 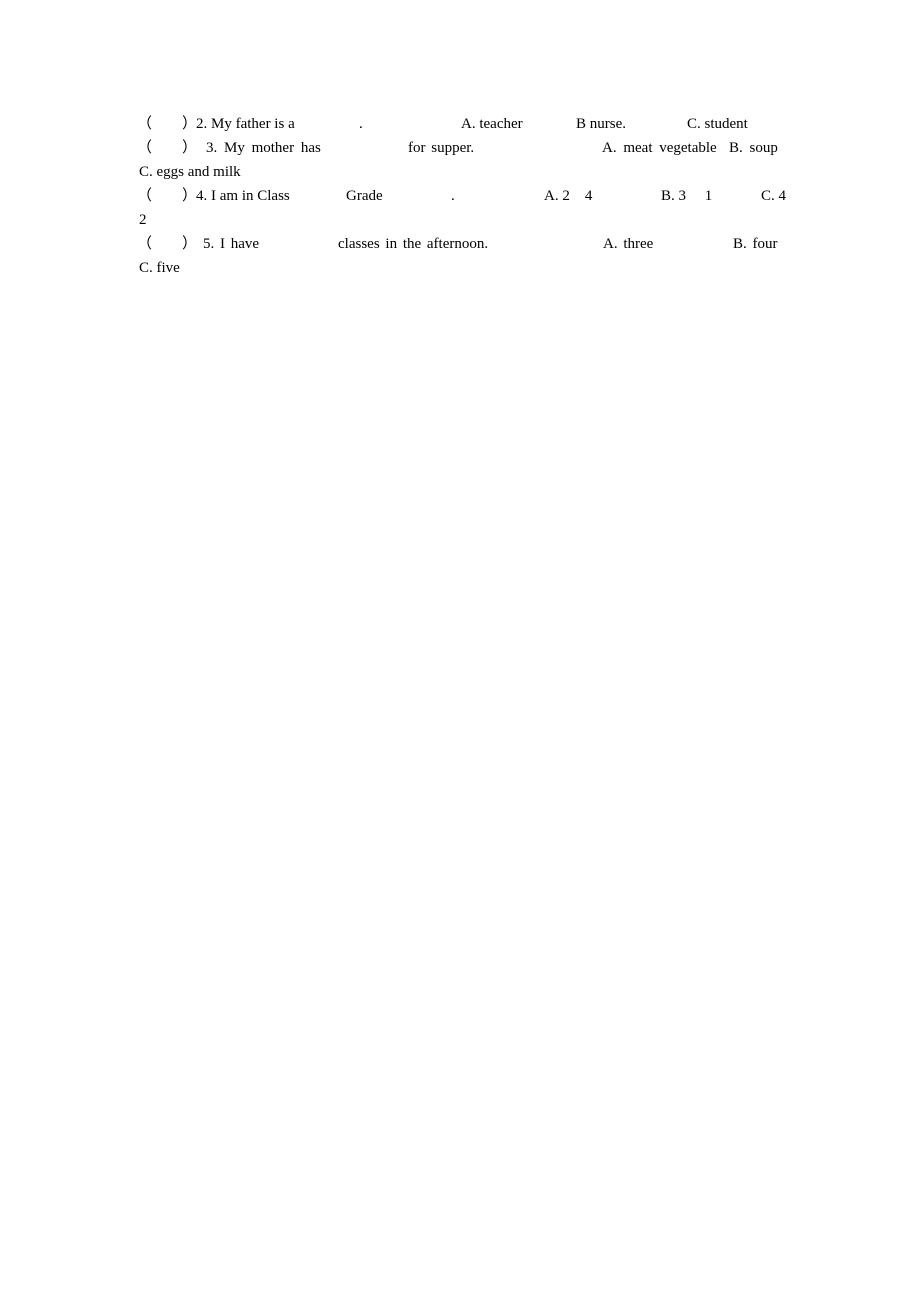 I want to click on option-a: A. three, so click(x=628, y=244).